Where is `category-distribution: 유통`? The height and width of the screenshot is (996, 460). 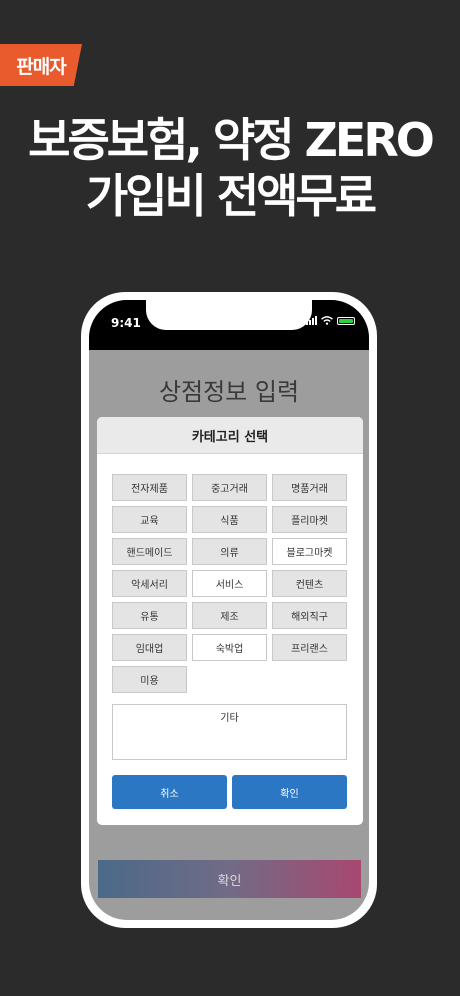 category-distribution: 유통 is located at coordinates (149, 615).